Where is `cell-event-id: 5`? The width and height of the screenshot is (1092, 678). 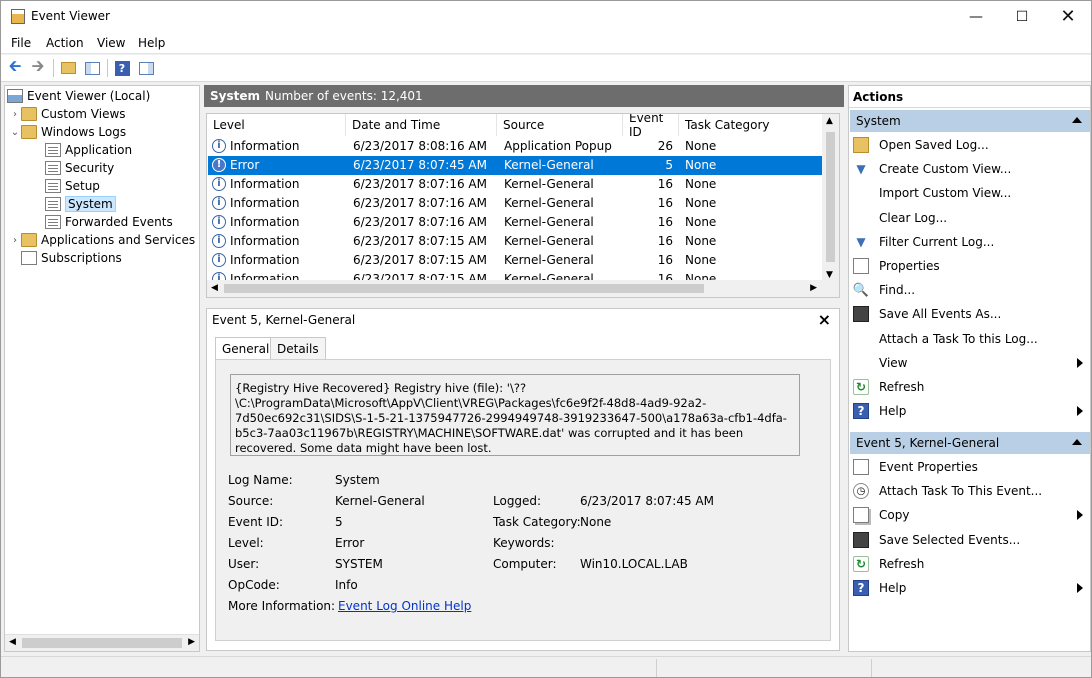 cell-event-id: 5 is located at coordinates (669, 165).